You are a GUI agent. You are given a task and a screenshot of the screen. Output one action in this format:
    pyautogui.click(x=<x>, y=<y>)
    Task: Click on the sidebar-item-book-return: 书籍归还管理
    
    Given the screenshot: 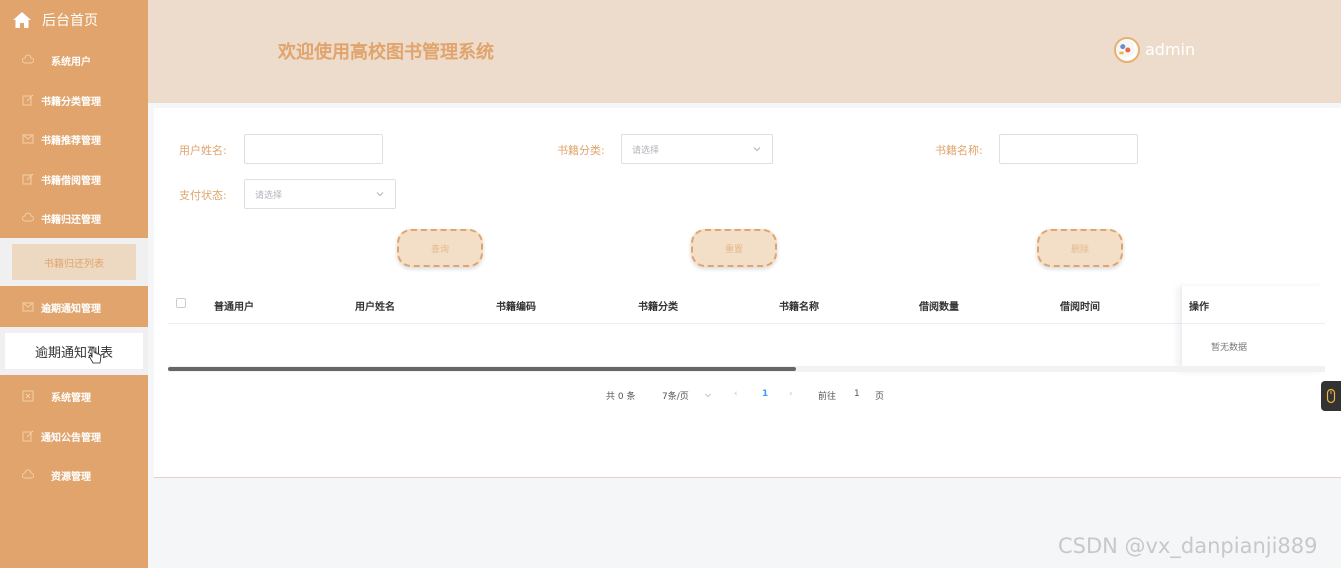 What is the action you would take?
    pyautogui.click(x=74, y=218)
    